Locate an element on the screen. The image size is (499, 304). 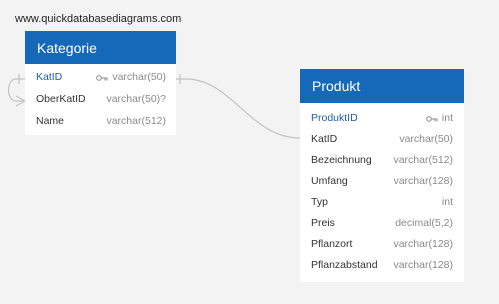
table-produkt-row-bezeichnung: Bezeichnung varchar(512) is located at coordinates (382, 159).